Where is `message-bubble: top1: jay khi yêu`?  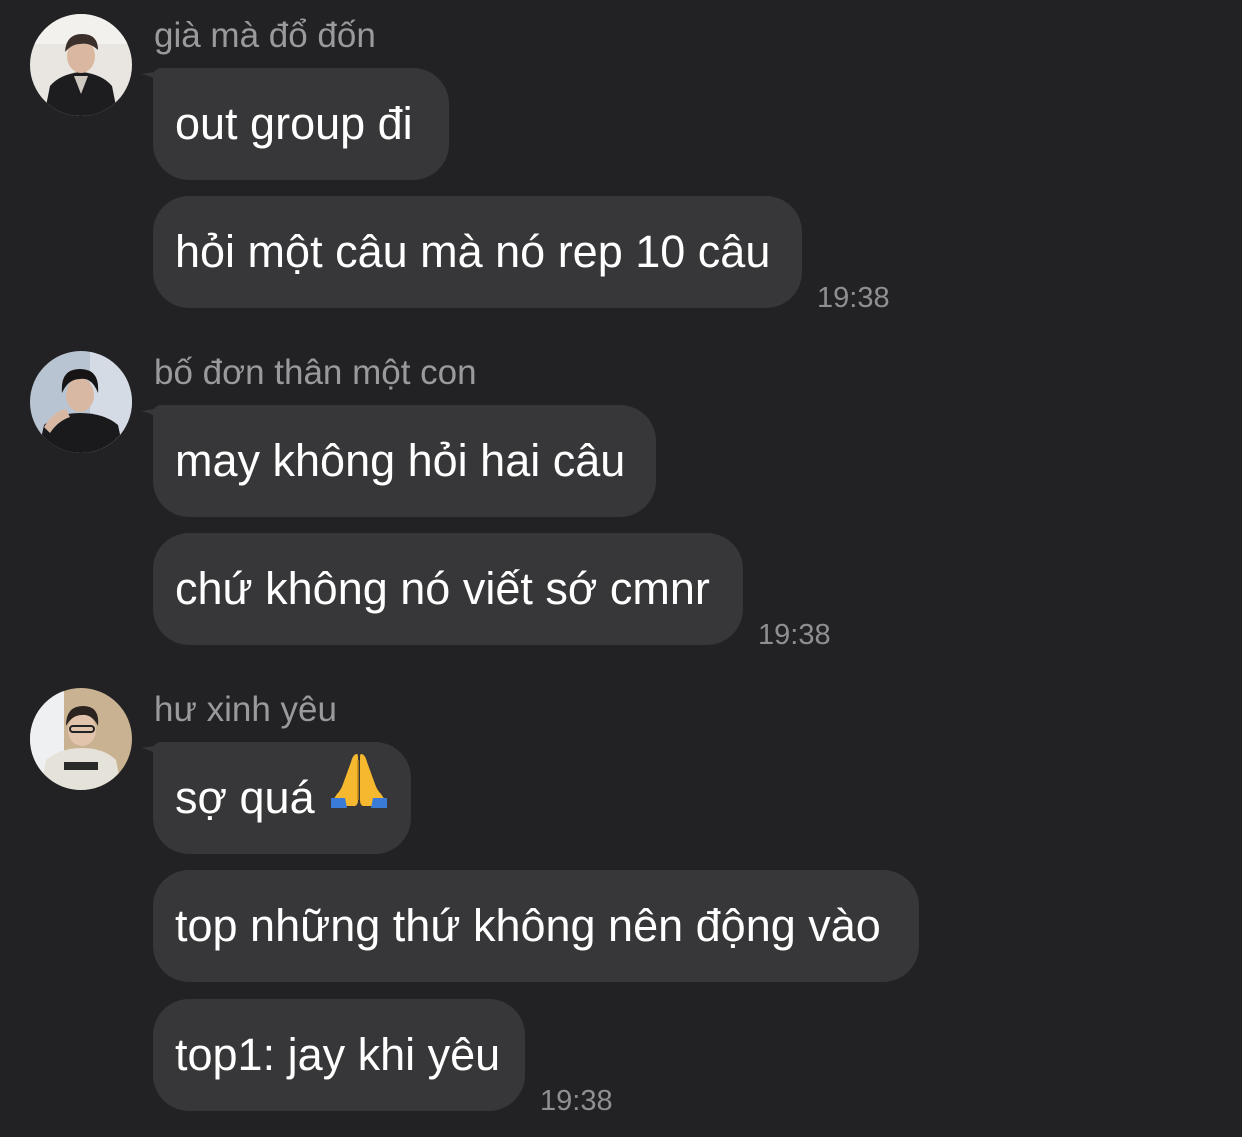
message-bubble: top1: jay khi yêu is located at coordinates (339, 1055).